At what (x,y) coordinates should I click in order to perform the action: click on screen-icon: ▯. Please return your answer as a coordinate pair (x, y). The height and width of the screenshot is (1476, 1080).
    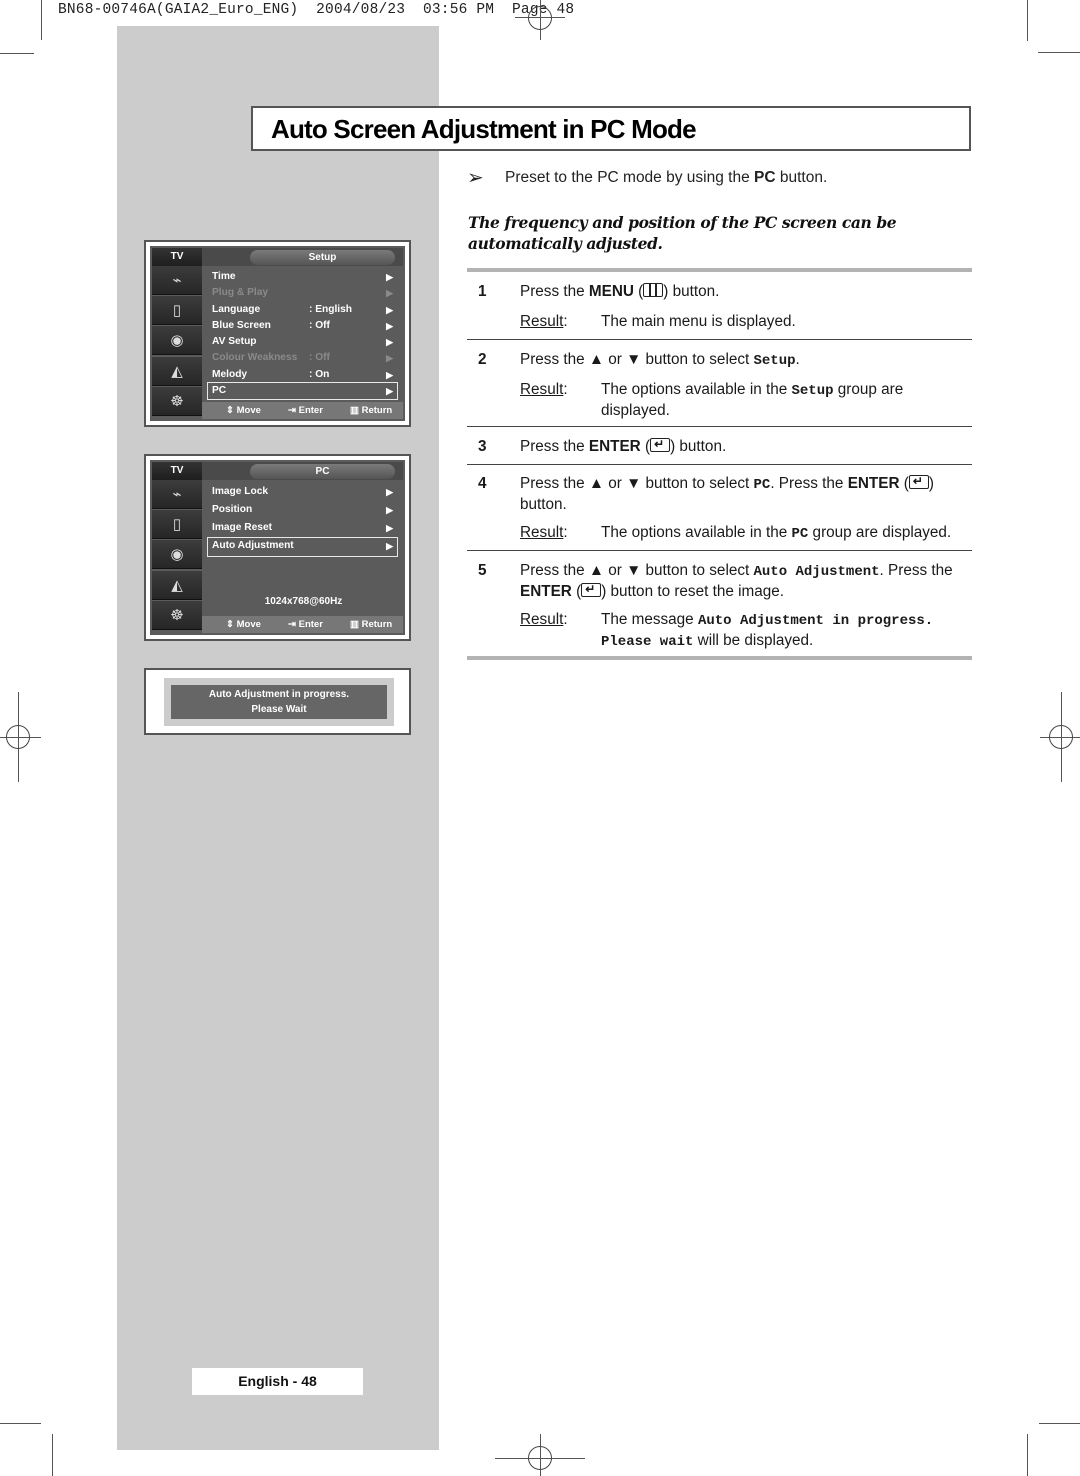
    Looking at the image, I should click on (177, 525).